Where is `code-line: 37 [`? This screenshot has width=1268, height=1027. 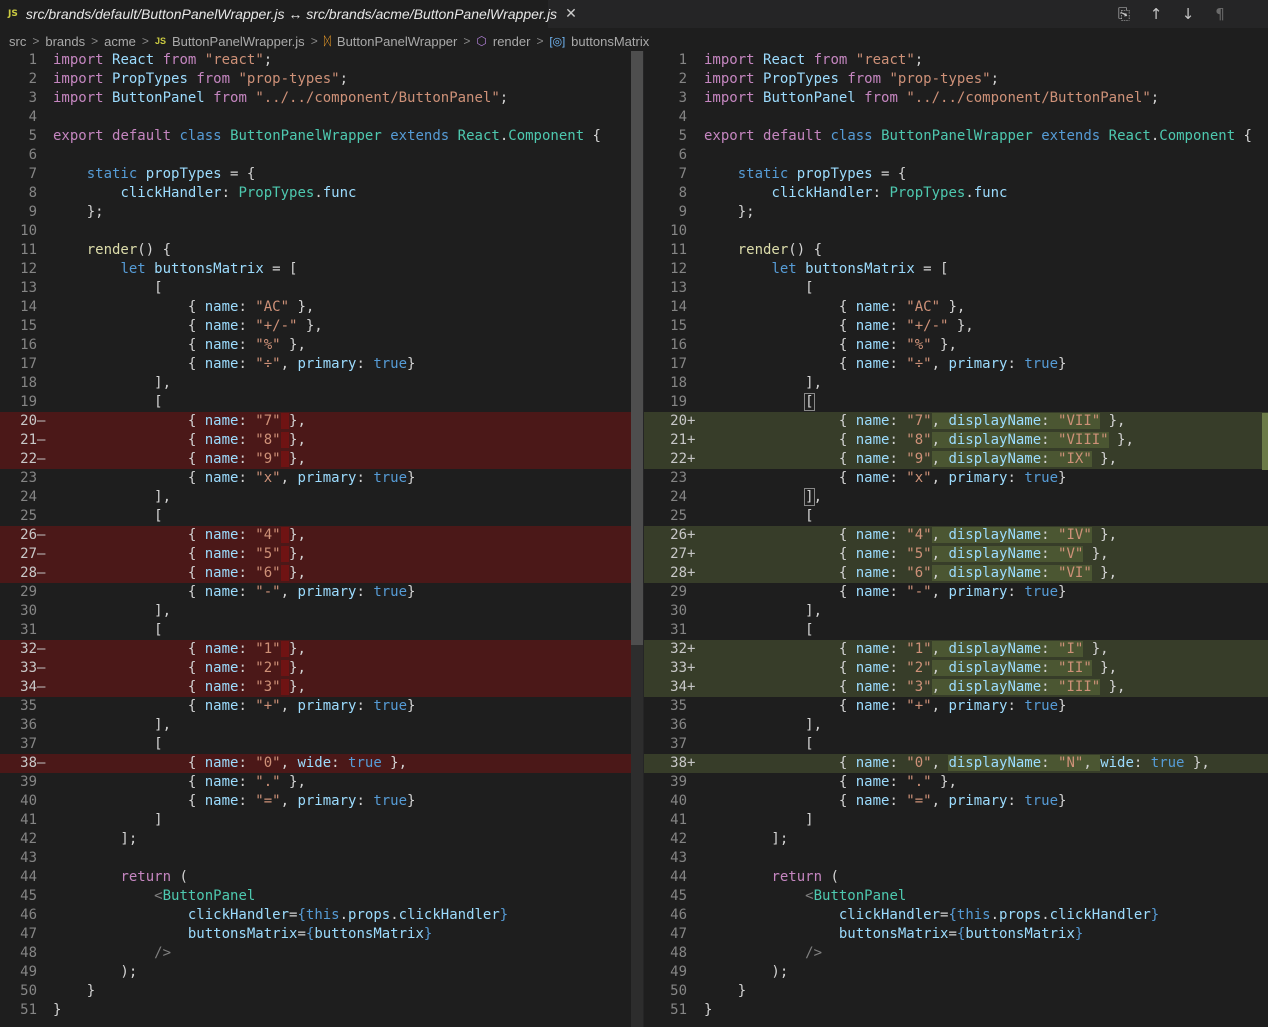 code-line: 37 [ is located at coordinates (956, 744).